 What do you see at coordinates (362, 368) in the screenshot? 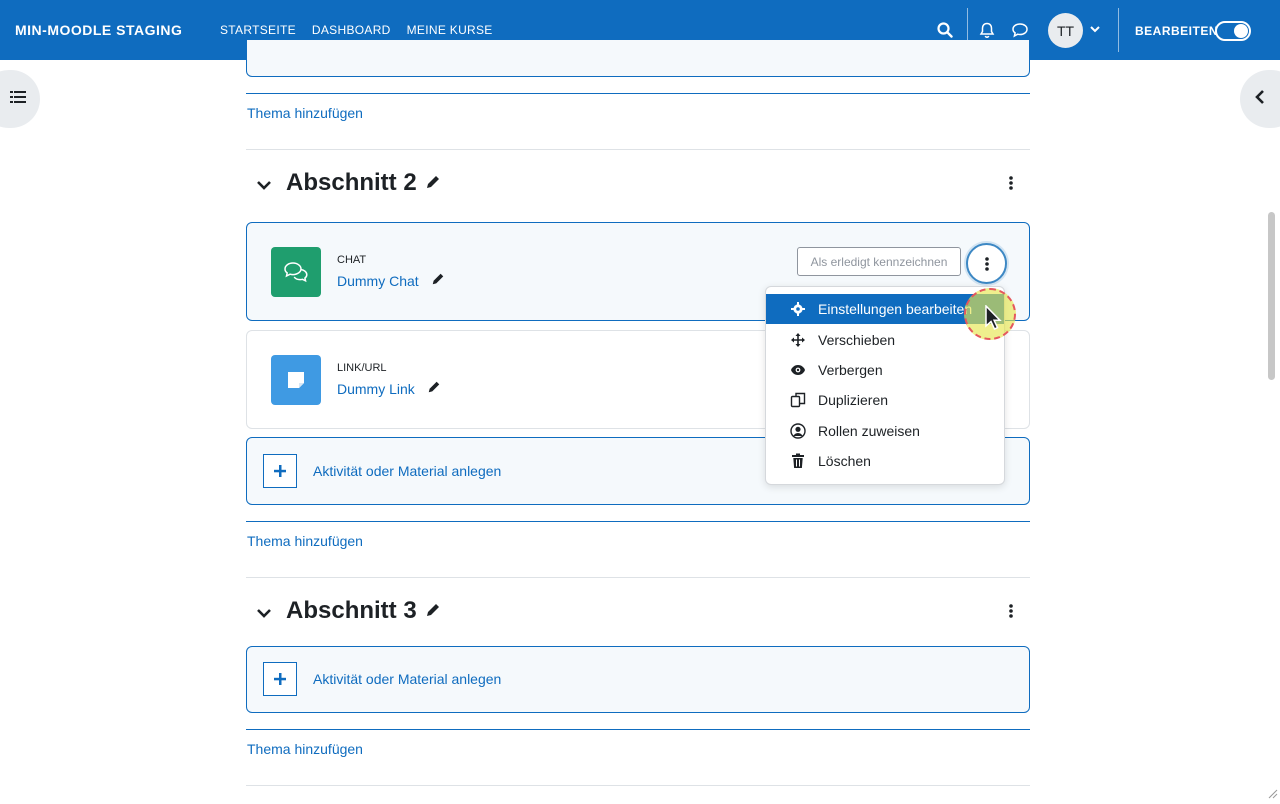
I see `activity-type-label: LINK/URL` at bounding box center [362, 368].